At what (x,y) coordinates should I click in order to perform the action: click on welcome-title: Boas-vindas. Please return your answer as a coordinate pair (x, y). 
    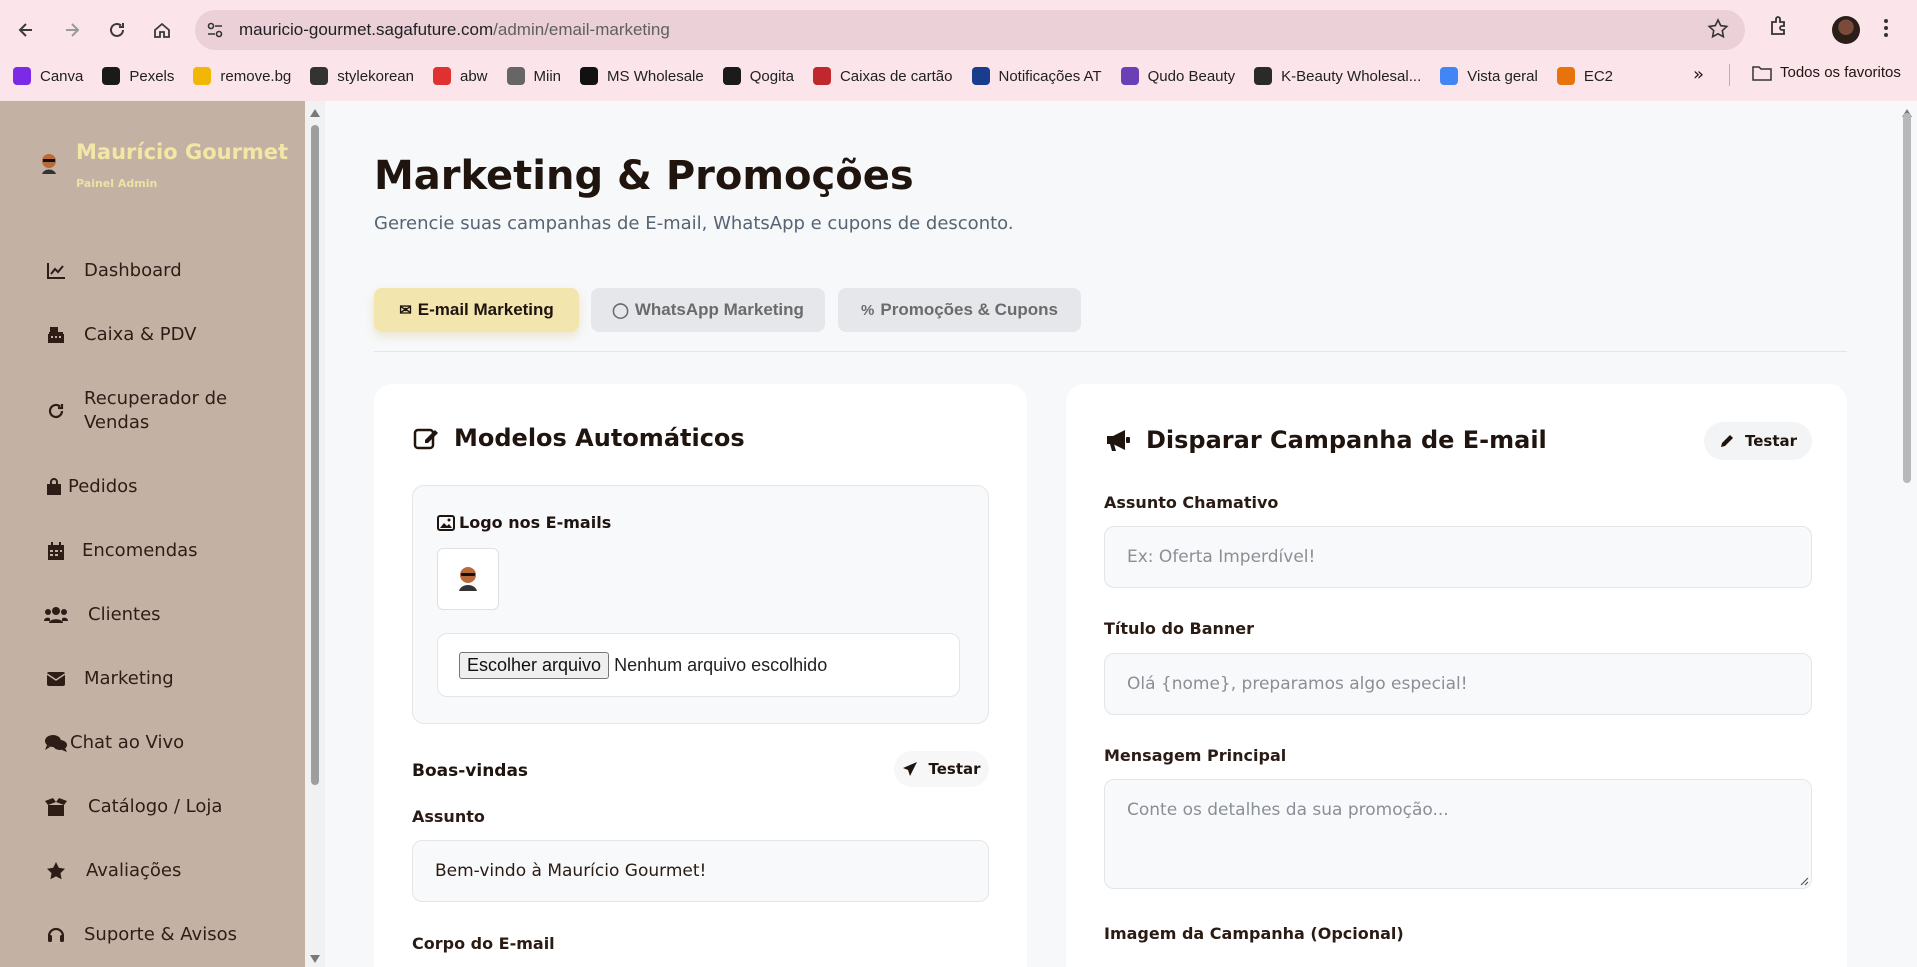
    Looking at the image, I should click on (470, 771).